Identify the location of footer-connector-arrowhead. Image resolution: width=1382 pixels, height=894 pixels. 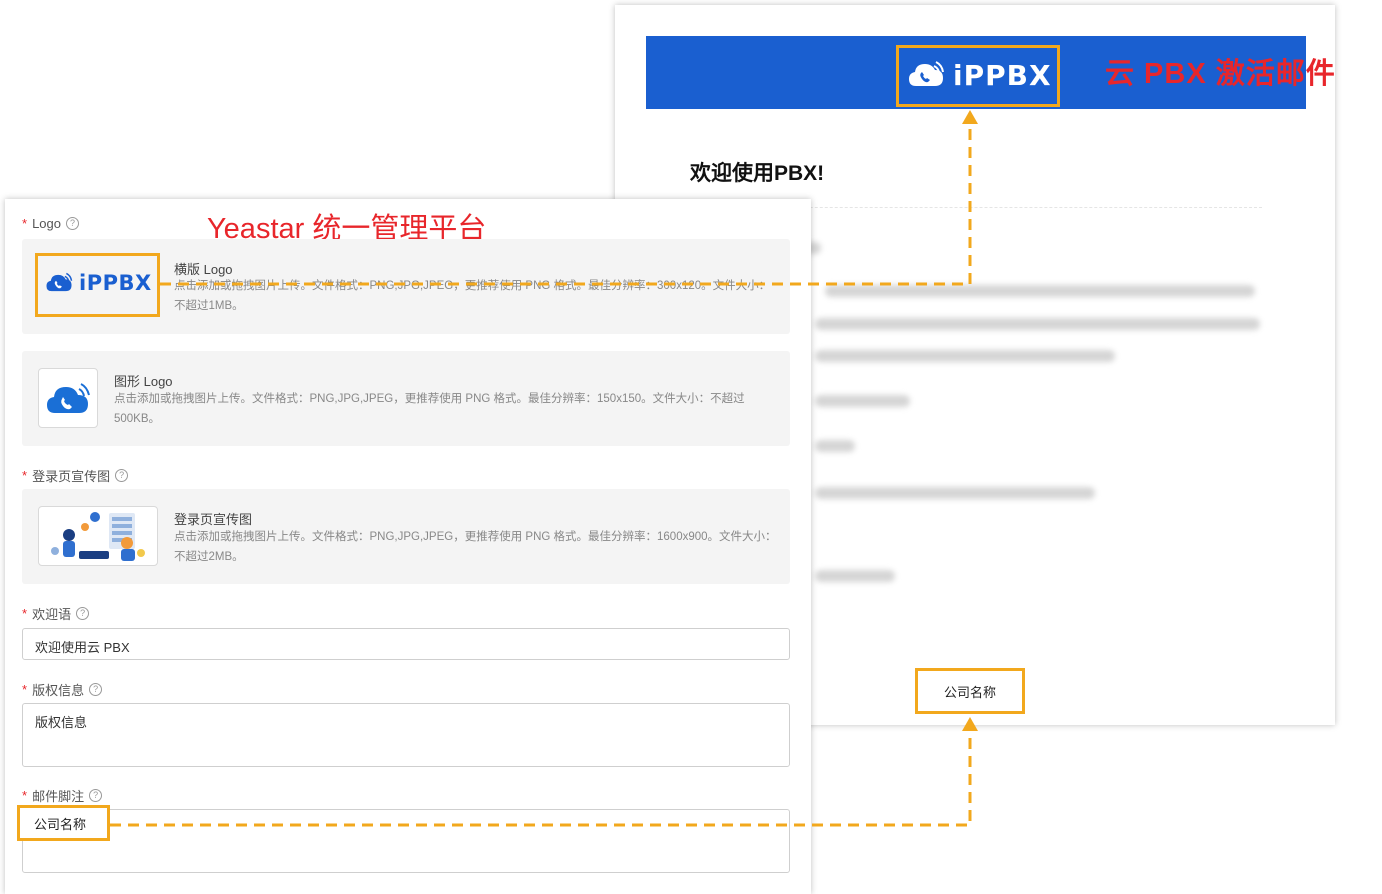
(970, 724).